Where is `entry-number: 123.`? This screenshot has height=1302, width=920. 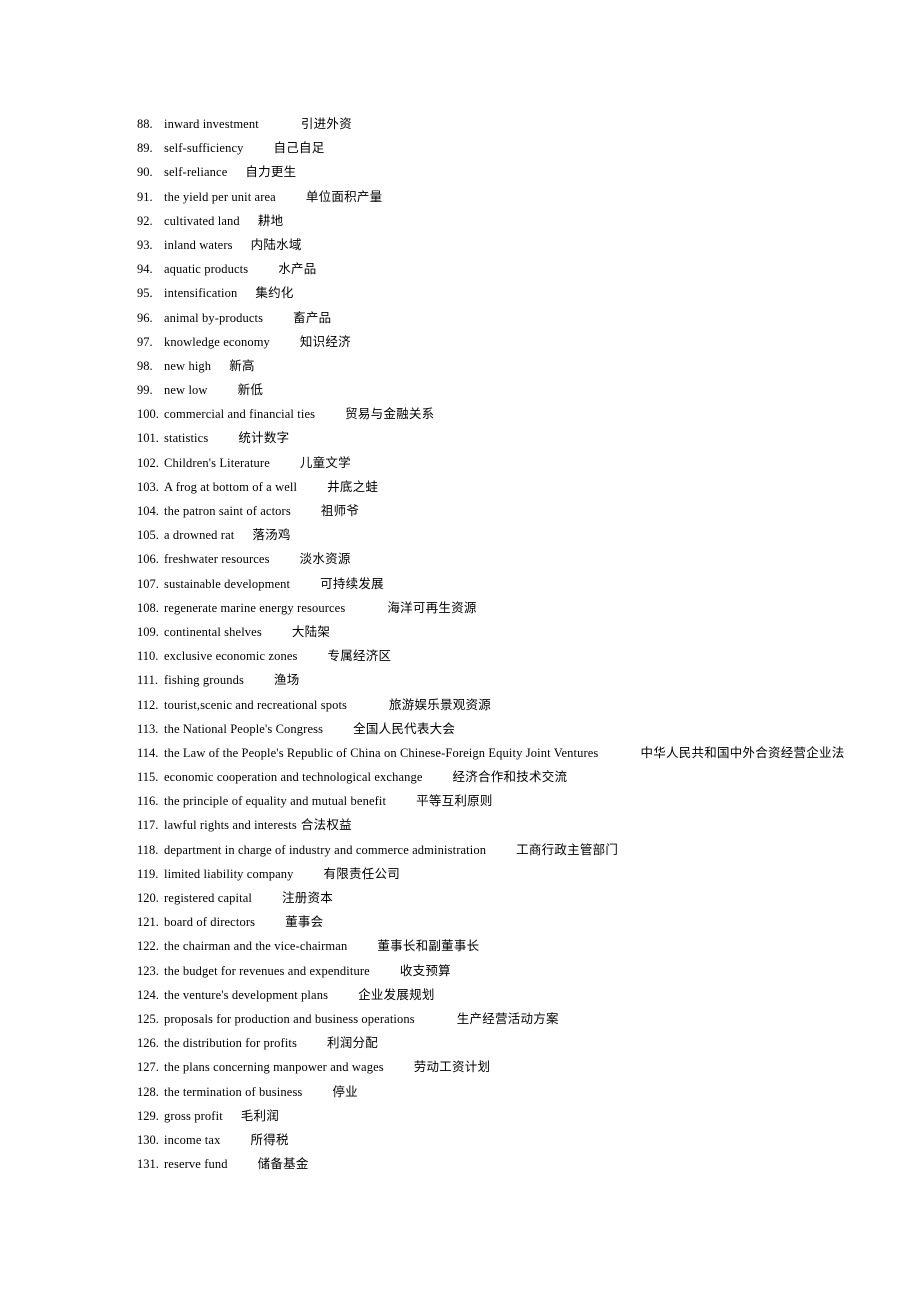 entry-number: 123. is located at coordinates (148, 970).